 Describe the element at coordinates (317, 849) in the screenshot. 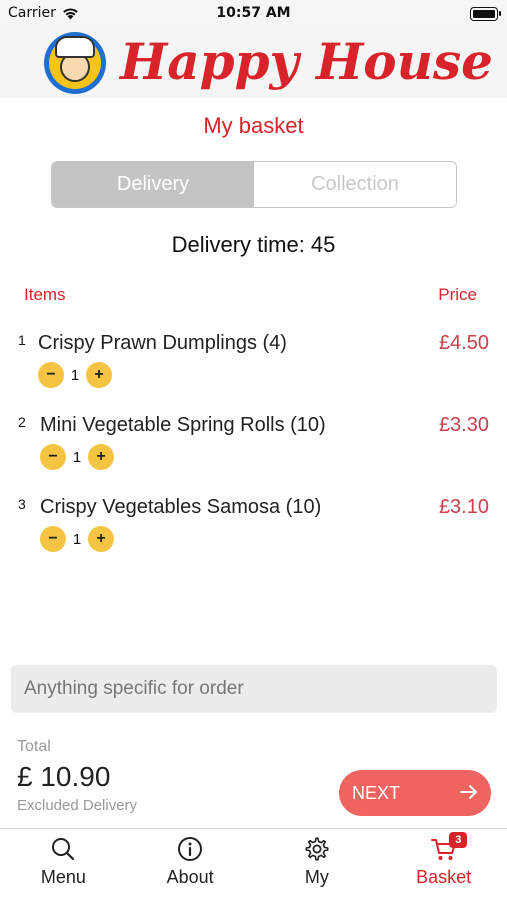

I see `gear-icon` at that location.